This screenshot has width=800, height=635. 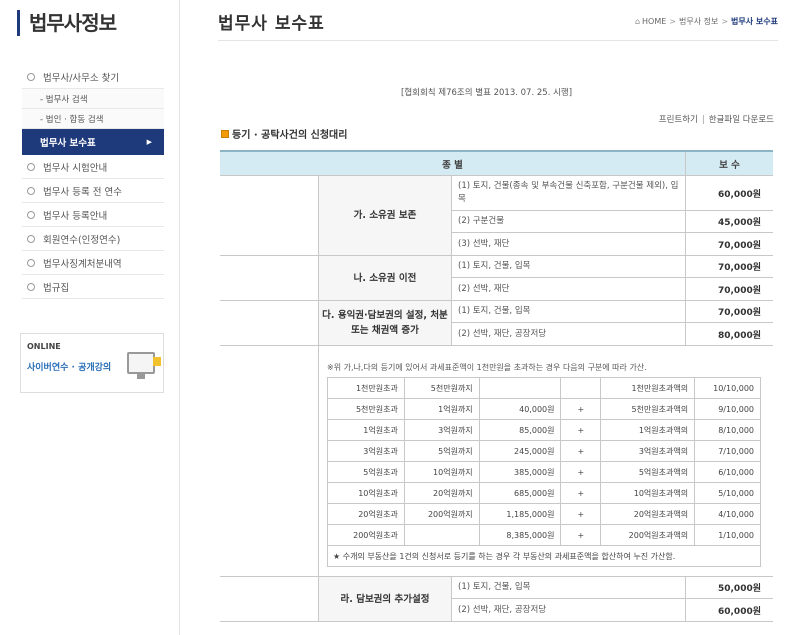 What do you see at coordinates (93, 287) in the screenshot?
I see `sidebar-item-regulations: 법규집` at bounding box center [93, 287].